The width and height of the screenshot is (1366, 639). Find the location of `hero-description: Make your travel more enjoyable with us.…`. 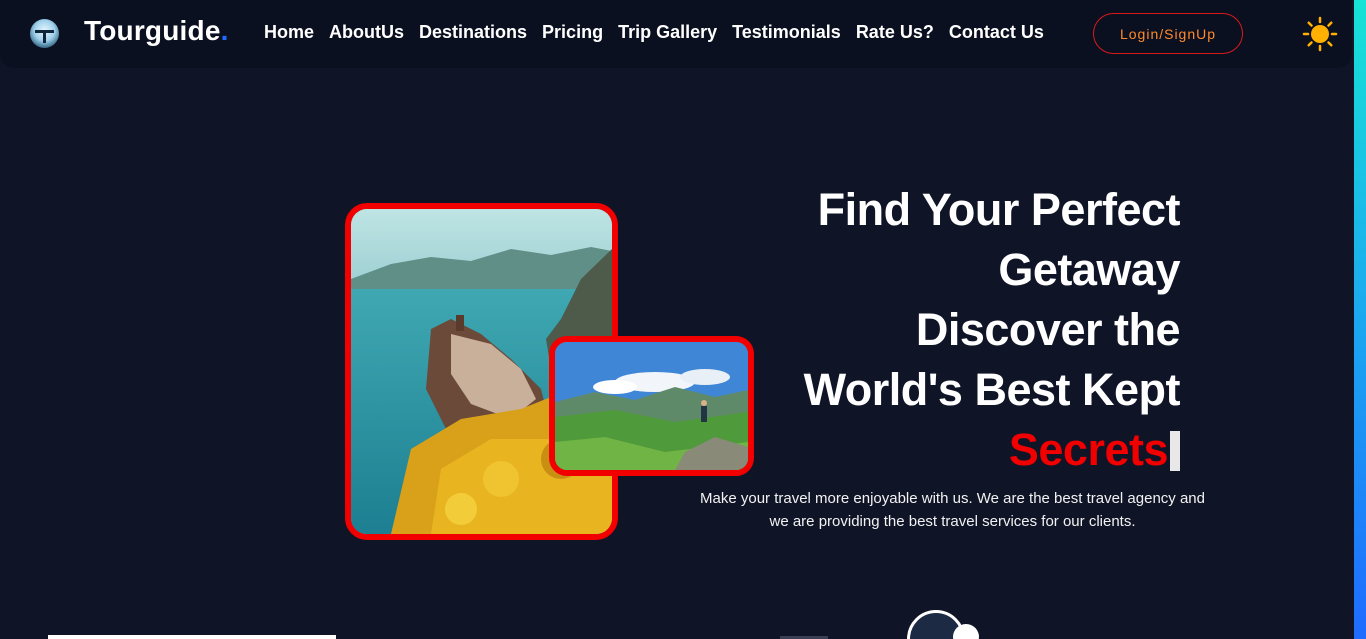

hero-description: Make your travel more enjoyable with us.… is located at coordinates (952, 510).